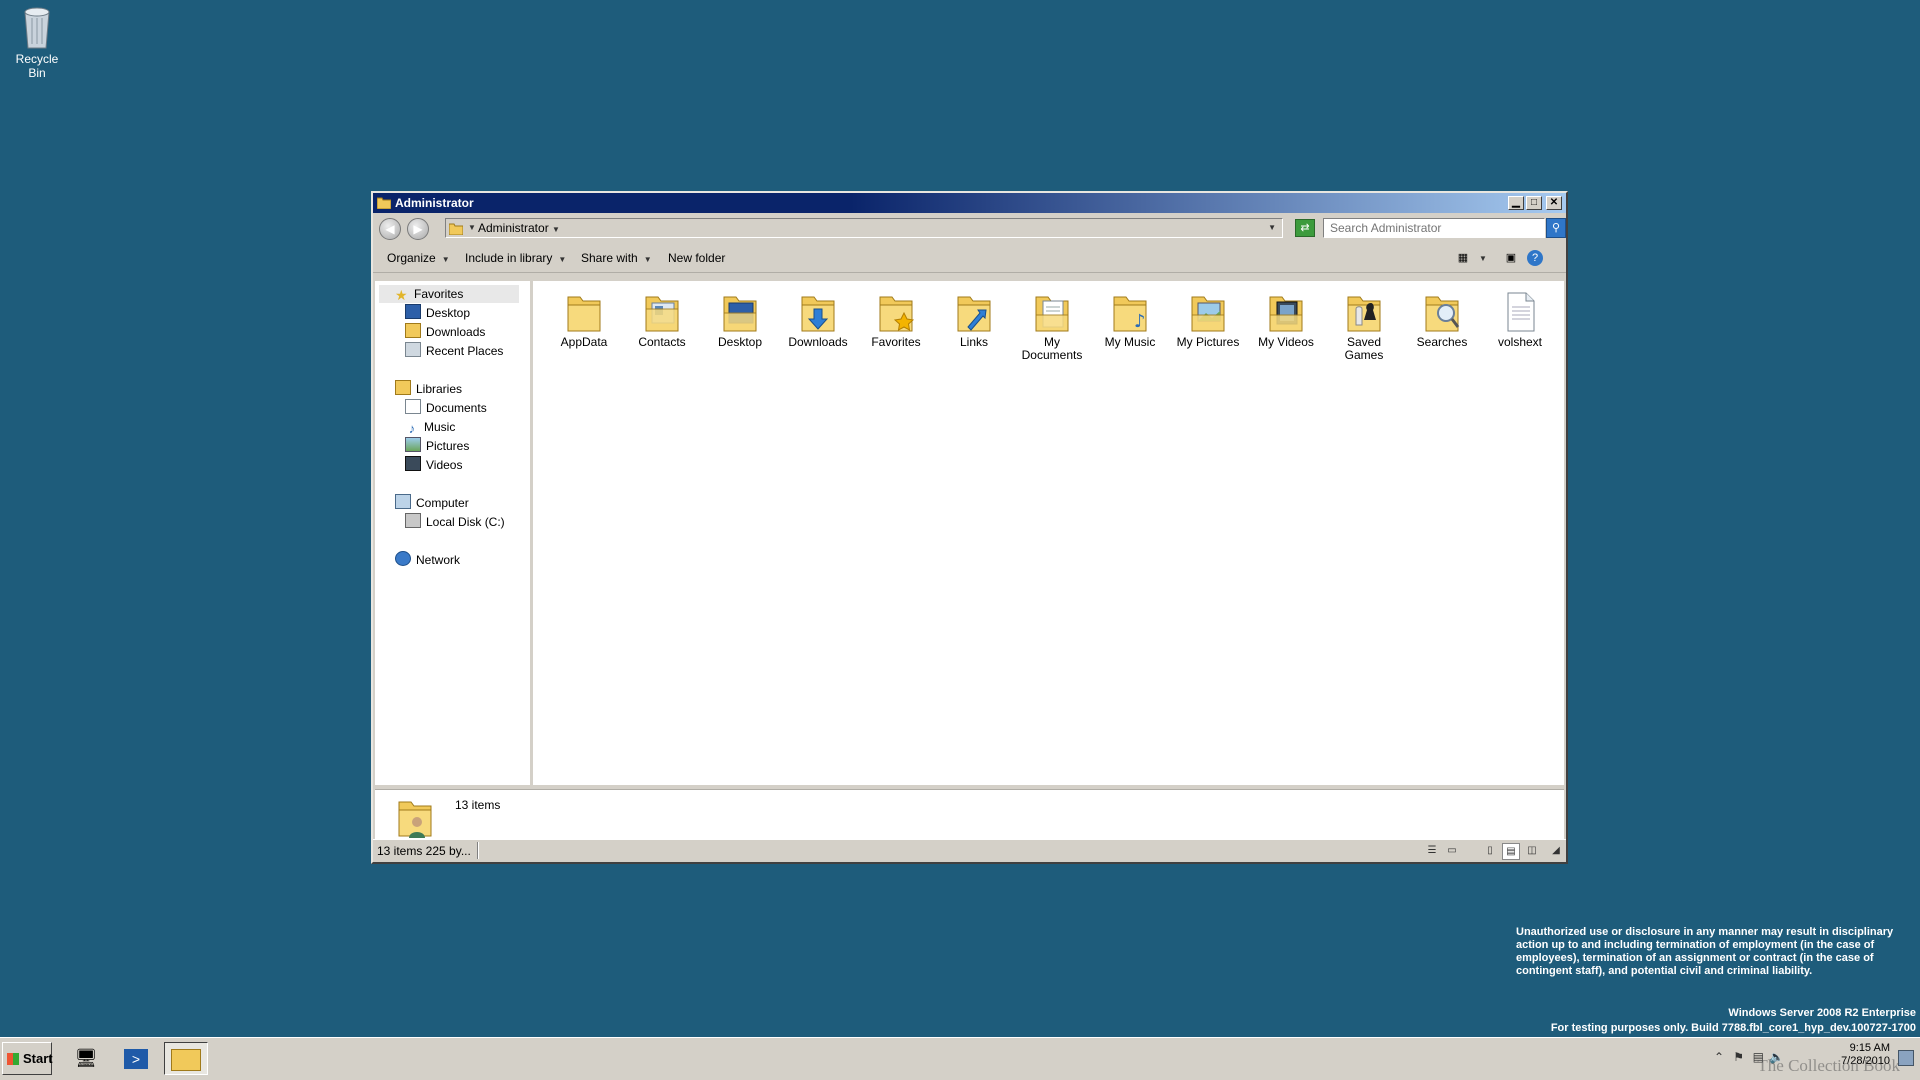 The image size is (1920, 1080). Describe the element at coordinates (609, 258) in the screenshot. I see `share-with-label: Share with` at that location.